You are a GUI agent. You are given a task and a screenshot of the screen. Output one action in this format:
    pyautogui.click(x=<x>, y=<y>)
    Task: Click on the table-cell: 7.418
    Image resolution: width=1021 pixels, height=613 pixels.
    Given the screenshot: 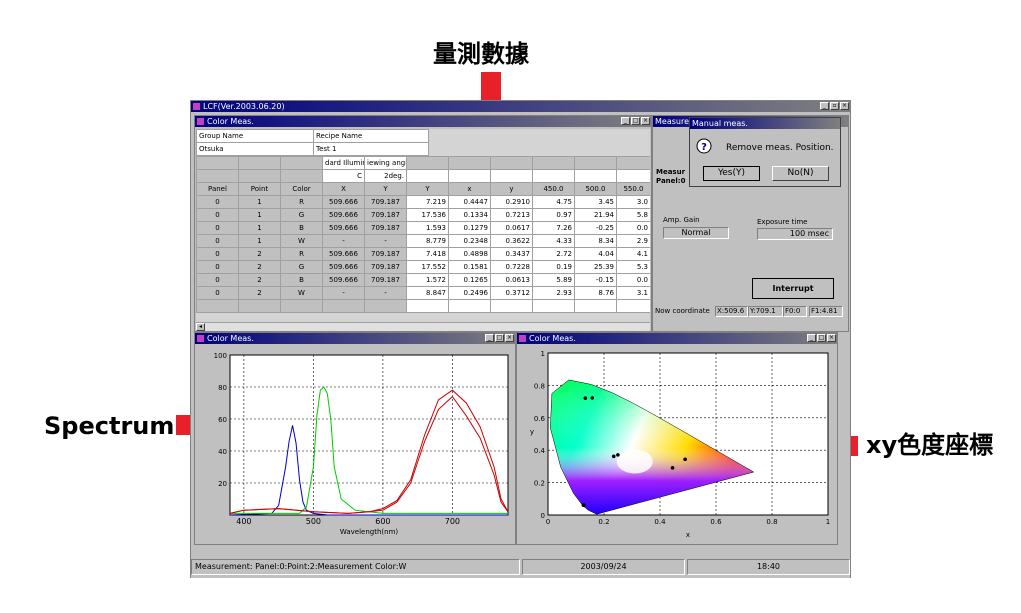 What is the action you would take?
    pyautogui.click(x=427, y=254)
    